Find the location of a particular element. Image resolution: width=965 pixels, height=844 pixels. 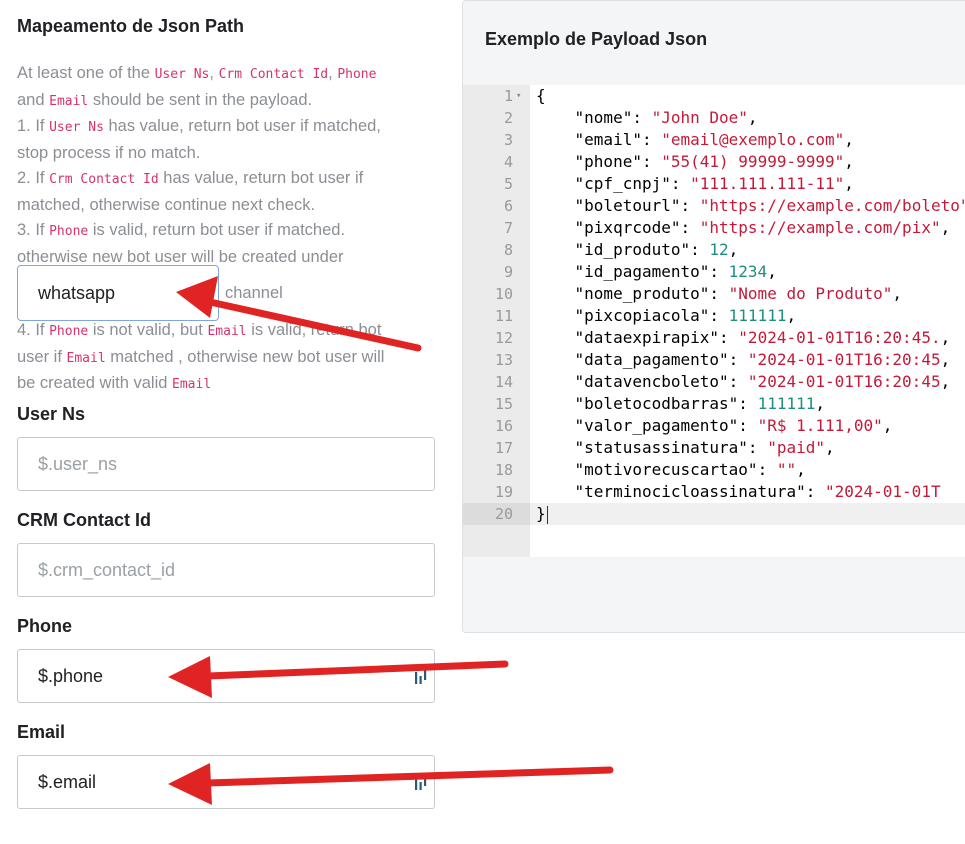

json-key: "phone" is located at coordinates (608, 161).